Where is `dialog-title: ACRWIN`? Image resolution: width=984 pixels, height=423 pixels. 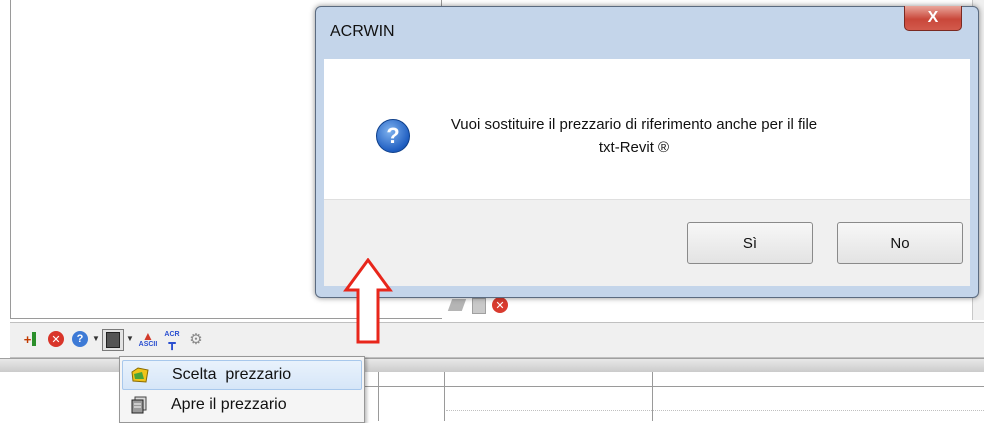
dialog-title: ACRWIN is located at coordinates (362, 31).